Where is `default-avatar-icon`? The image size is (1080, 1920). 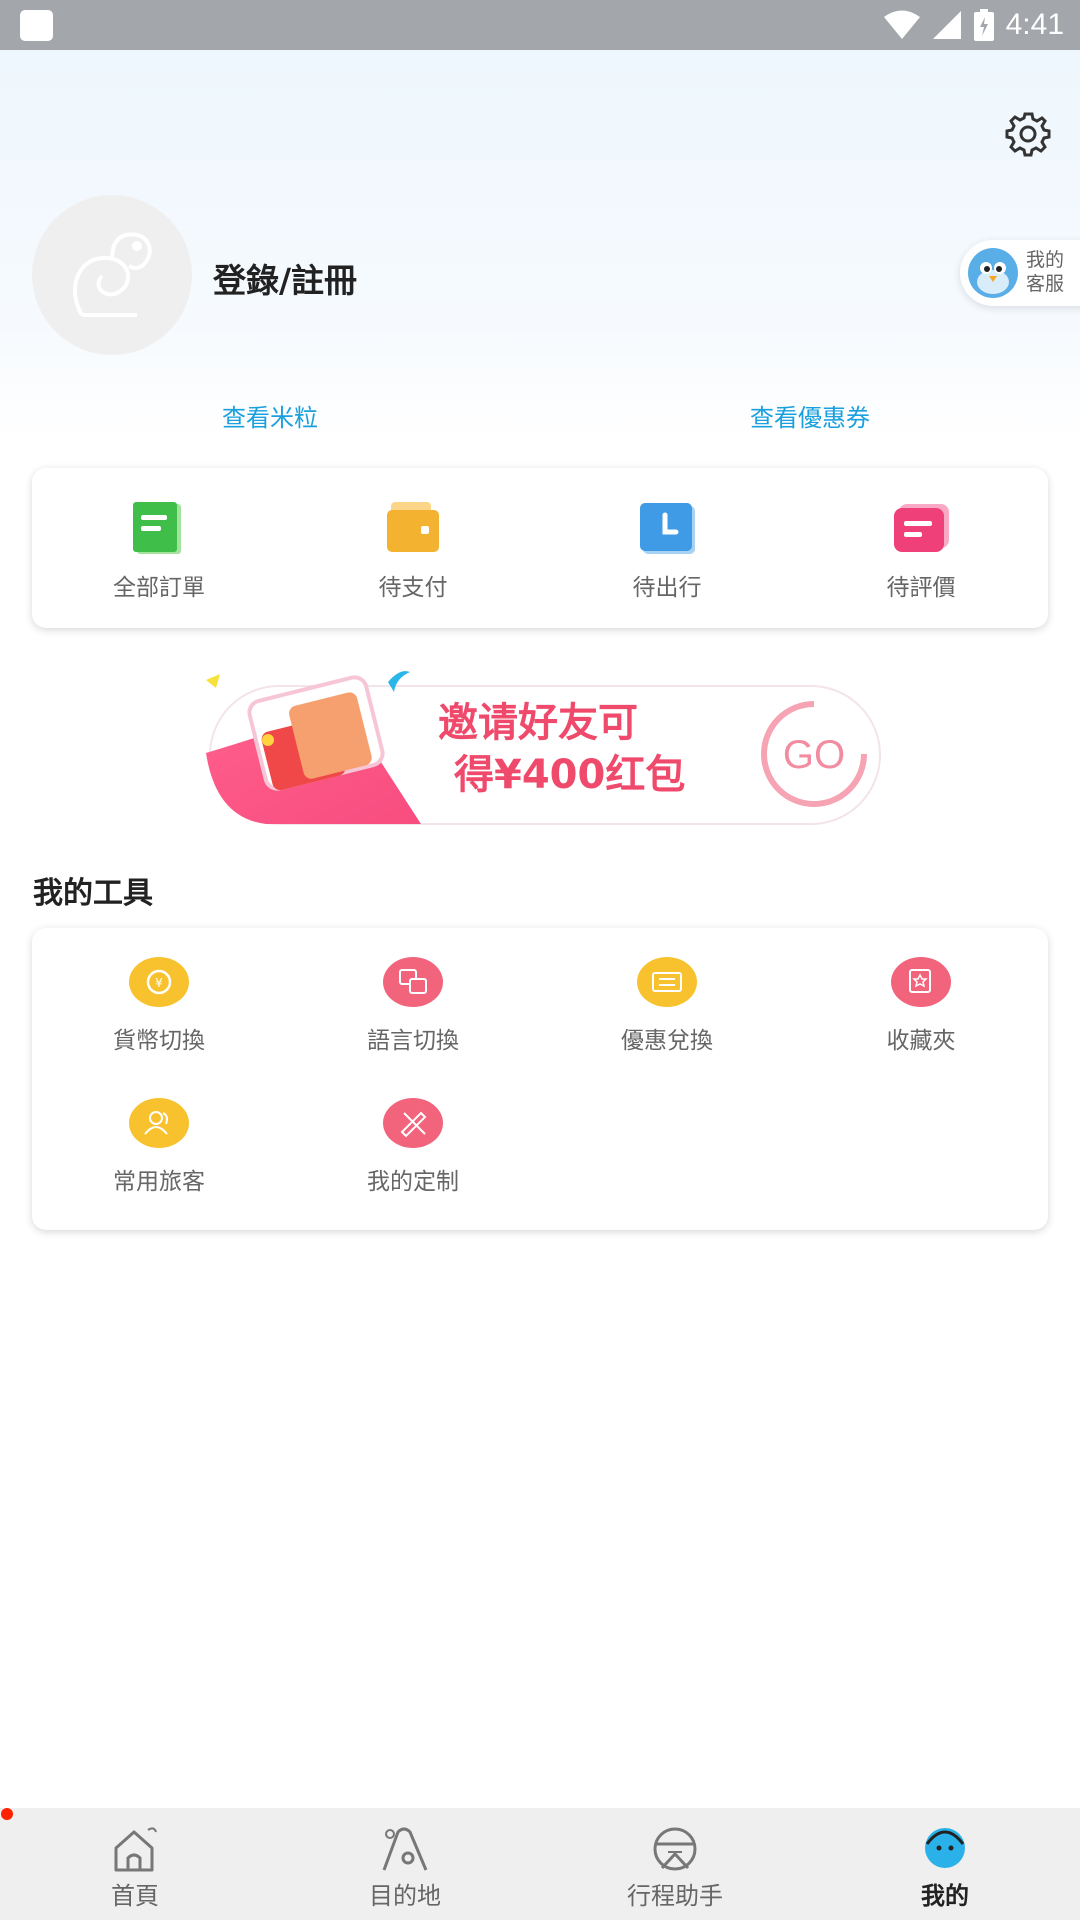 default-avatar-icon is located at coordinates (112, 274).